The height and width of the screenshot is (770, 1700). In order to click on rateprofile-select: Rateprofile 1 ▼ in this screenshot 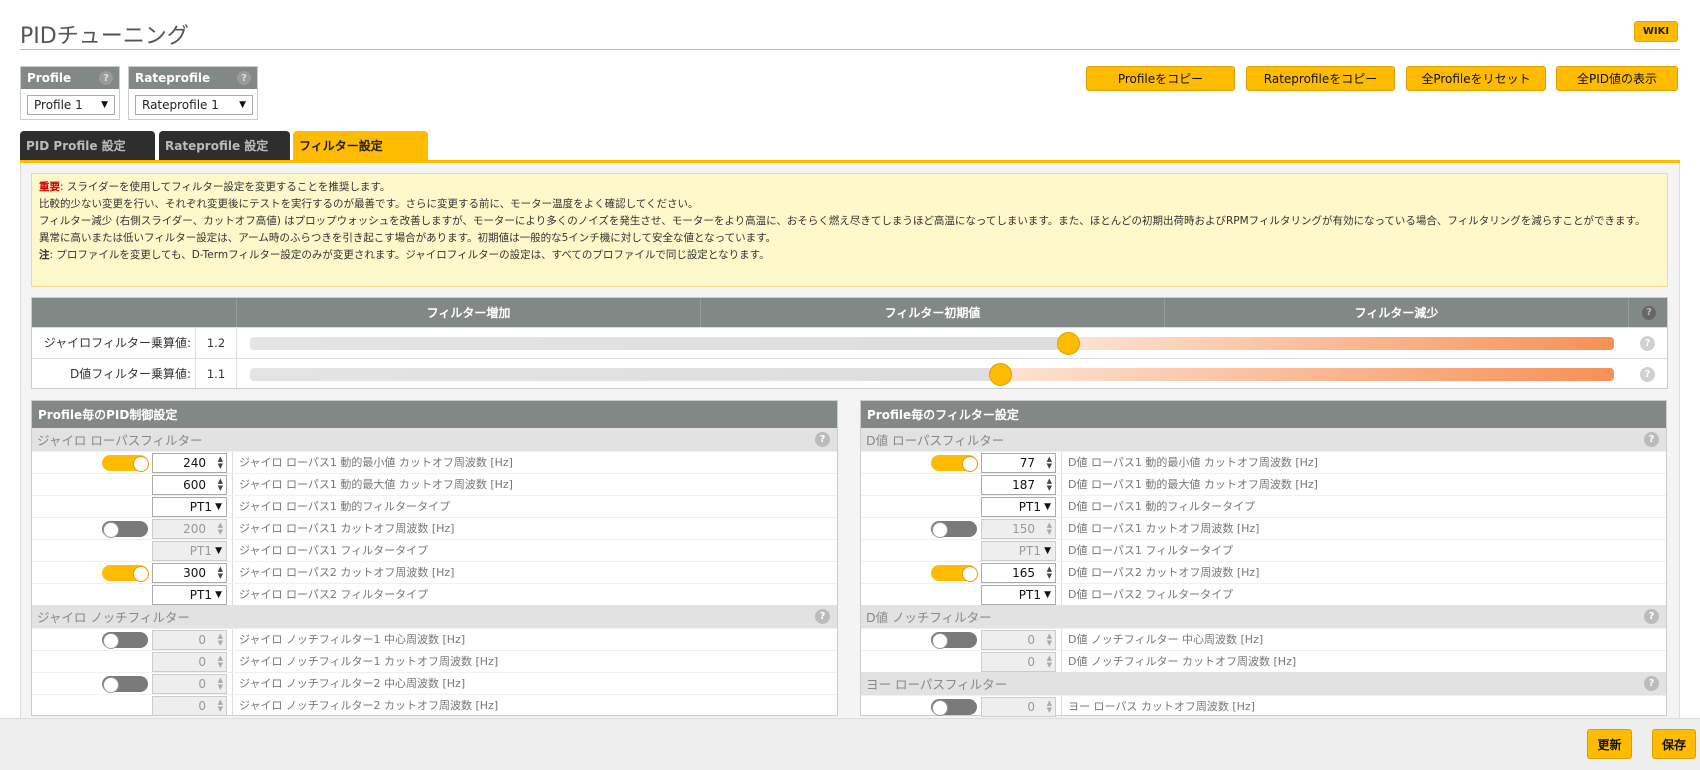, I will do `click(194, 105)`.